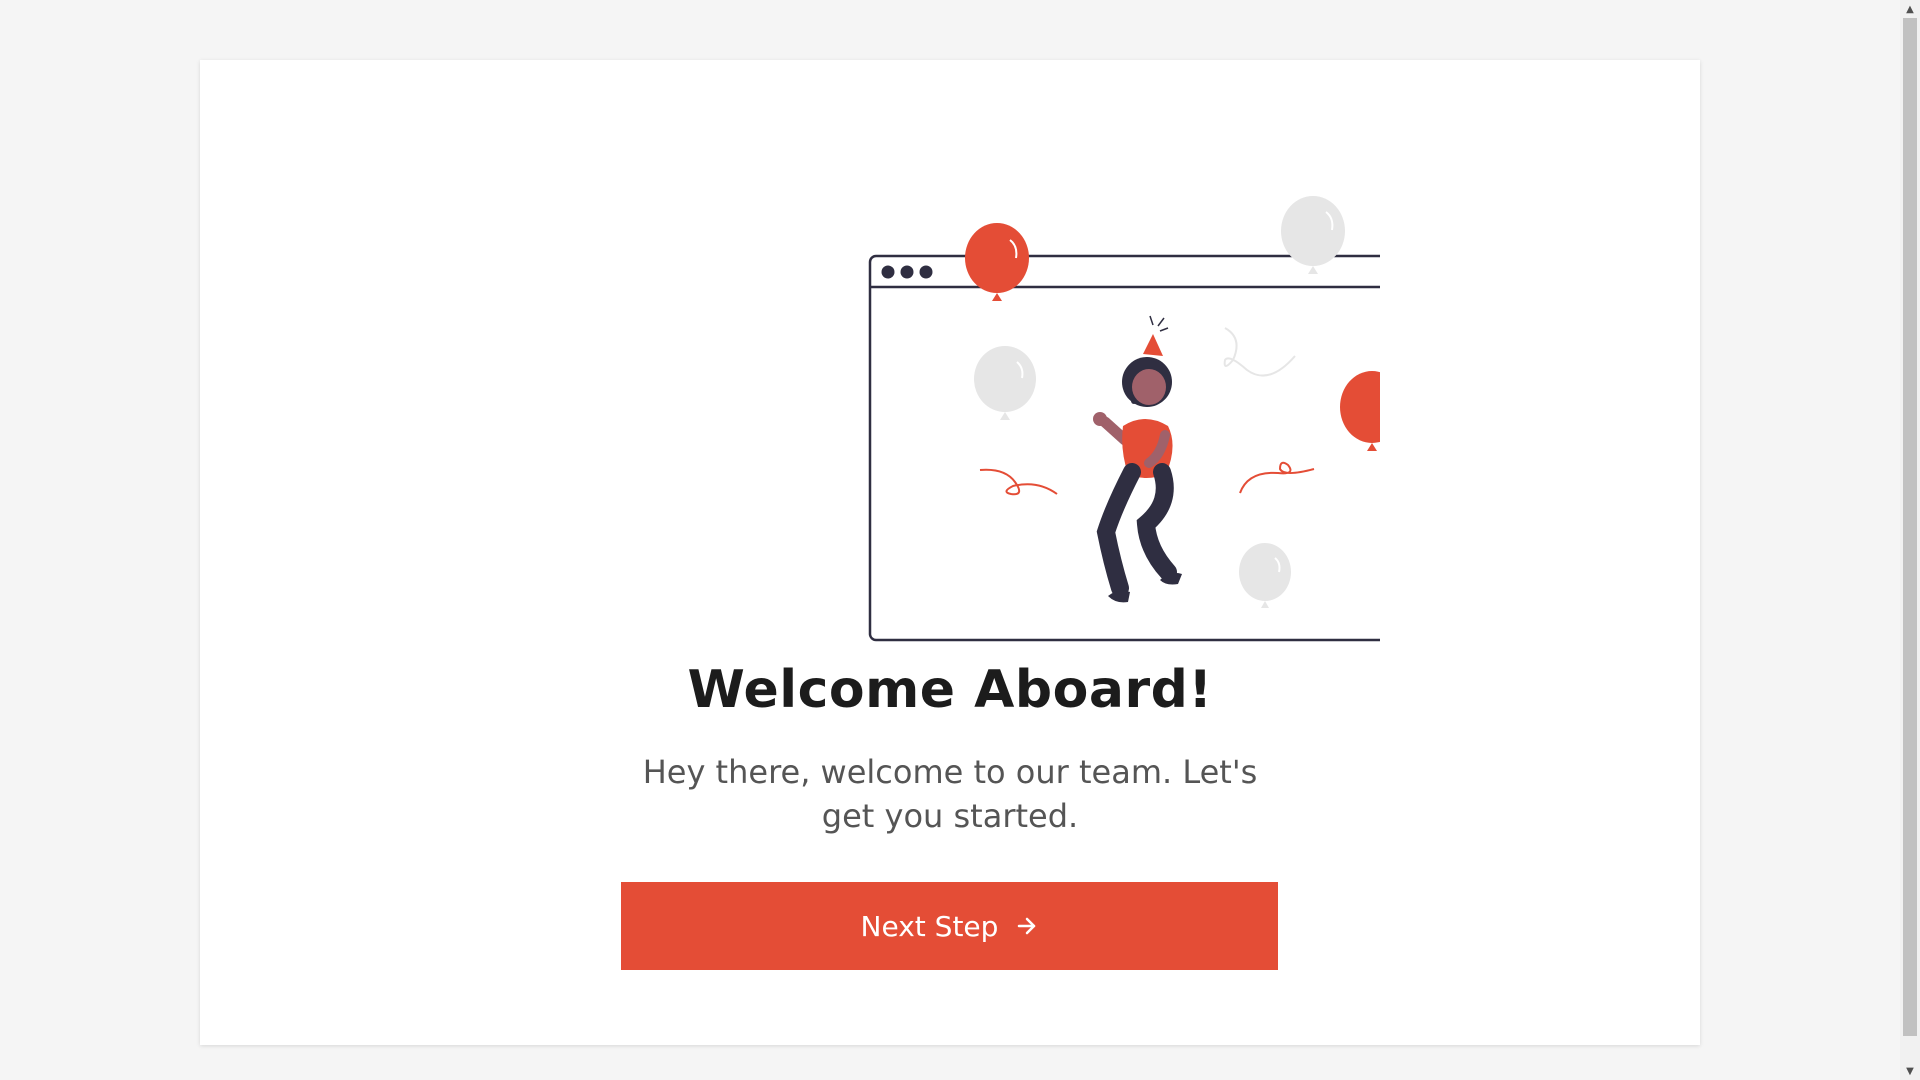 The height and width of the screenshot is (1080, 1920). I want to click on vertical-scrollbar: ▲ ▼, so click(1910, 540).